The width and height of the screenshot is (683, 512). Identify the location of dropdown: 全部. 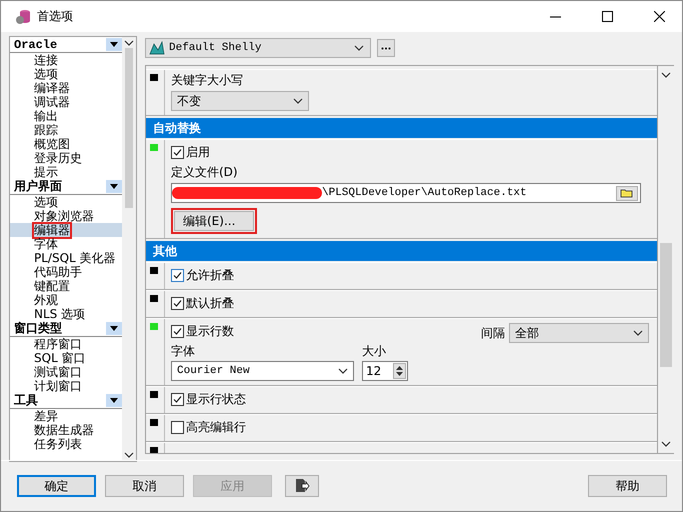
(579, 333).